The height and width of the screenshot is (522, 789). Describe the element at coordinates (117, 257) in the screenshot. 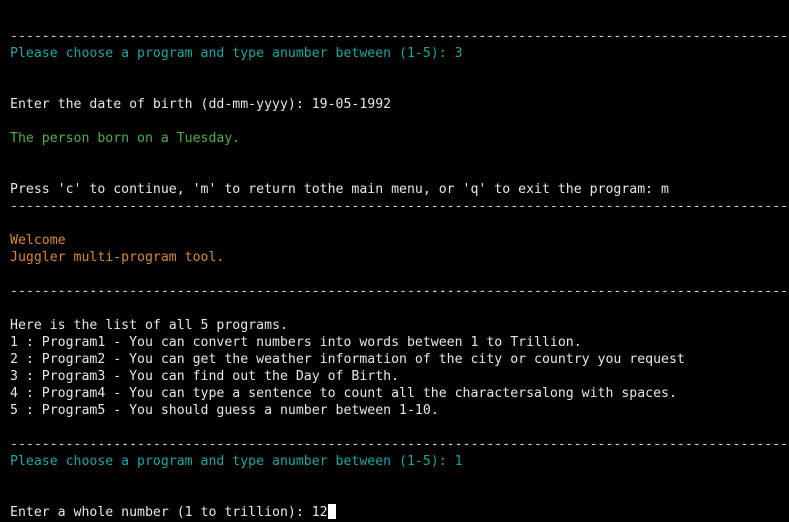

I see `tool-name-text: Juggler multi-program tool.` at that location.